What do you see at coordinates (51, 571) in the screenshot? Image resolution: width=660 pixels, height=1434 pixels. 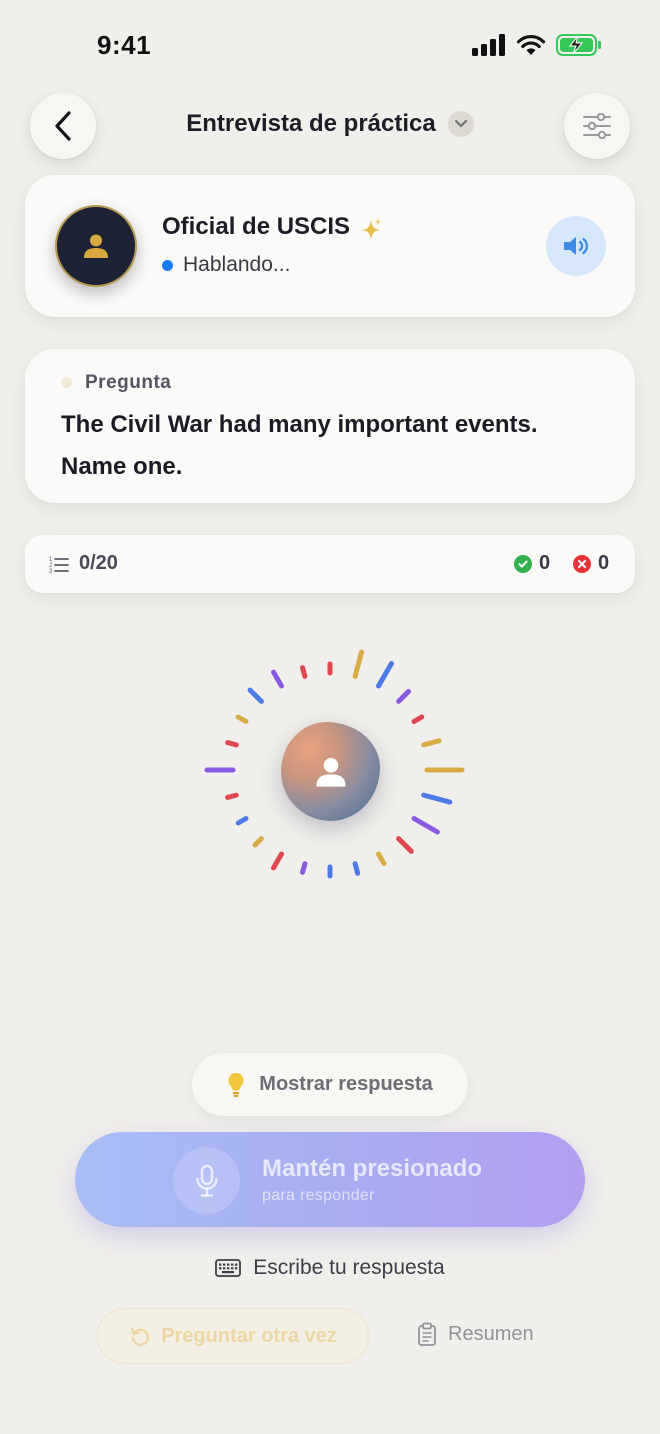 I see `svg-text: 3` at bounding box center [51, 571].